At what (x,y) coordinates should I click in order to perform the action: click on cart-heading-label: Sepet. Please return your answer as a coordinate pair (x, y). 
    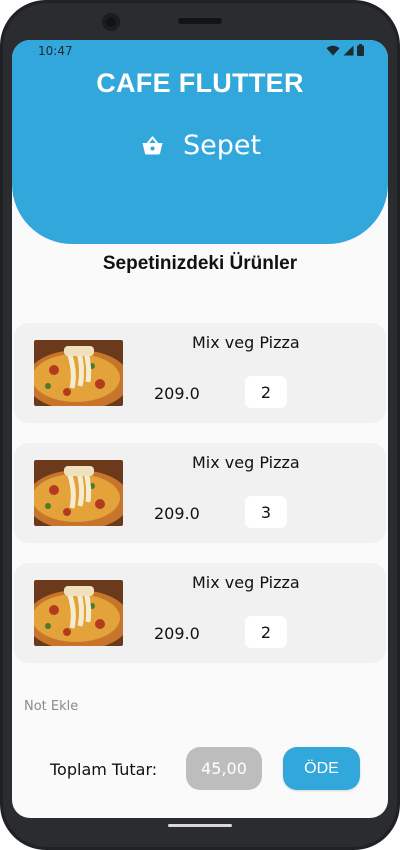
    Looking at the image, I should click on (222, 145).